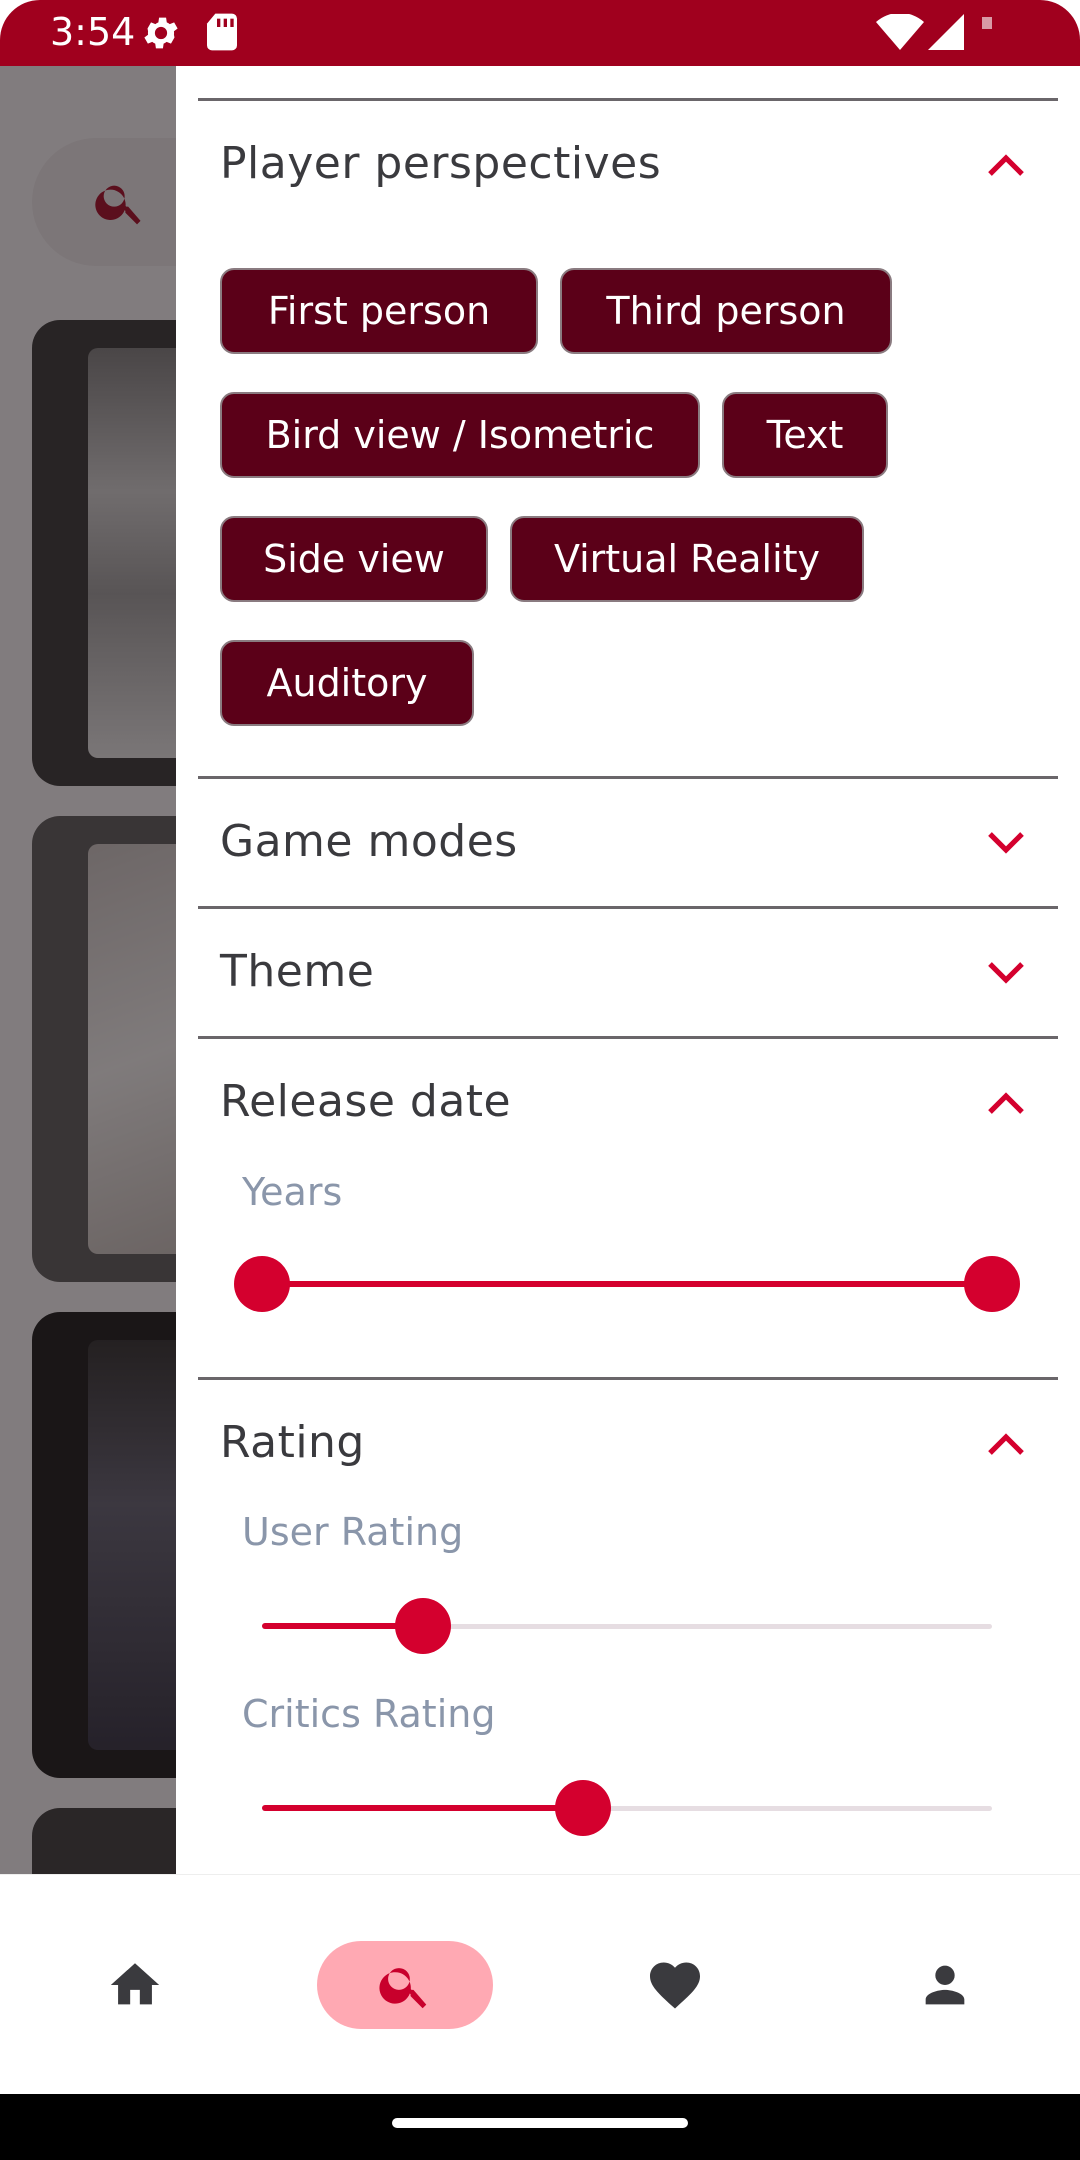  What do you see at coordinates (987, 23) in the screenshot?
I see `battery-icon` at bounding box center [987, 23].